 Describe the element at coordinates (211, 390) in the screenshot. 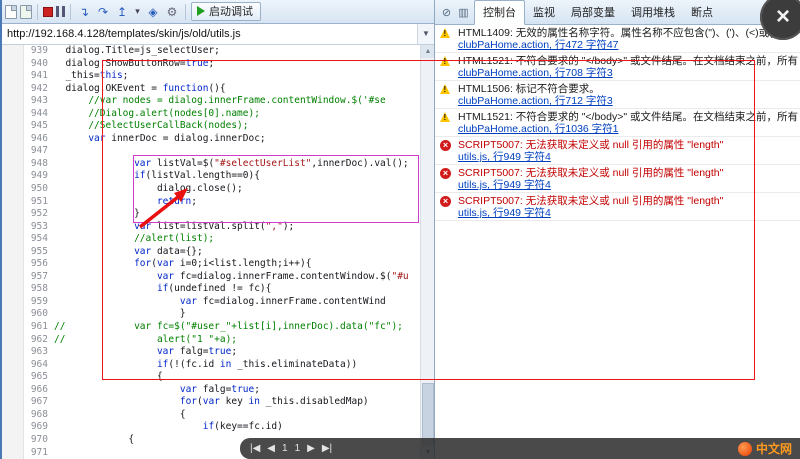

I see `code-line: 966 var falg=true;` at that location.